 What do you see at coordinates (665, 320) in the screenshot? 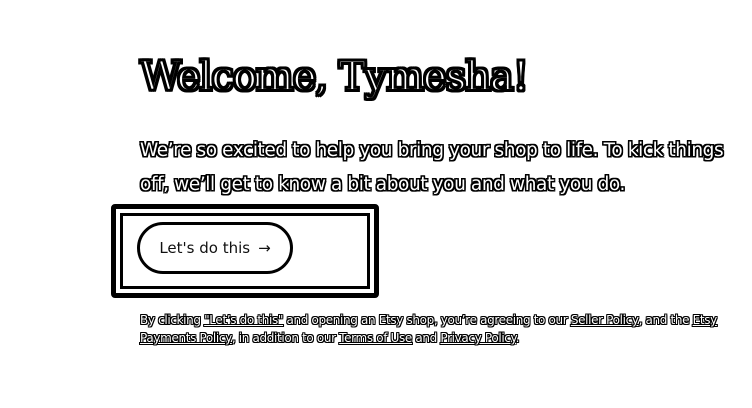
I see `legal-and-the: , and the` at bounding box center [665, 320].